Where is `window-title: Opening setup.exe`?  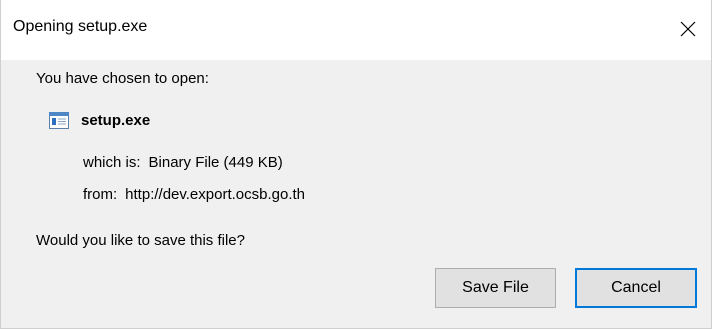 window-title: Opening setup.exe is located at coordinates (80, 26).